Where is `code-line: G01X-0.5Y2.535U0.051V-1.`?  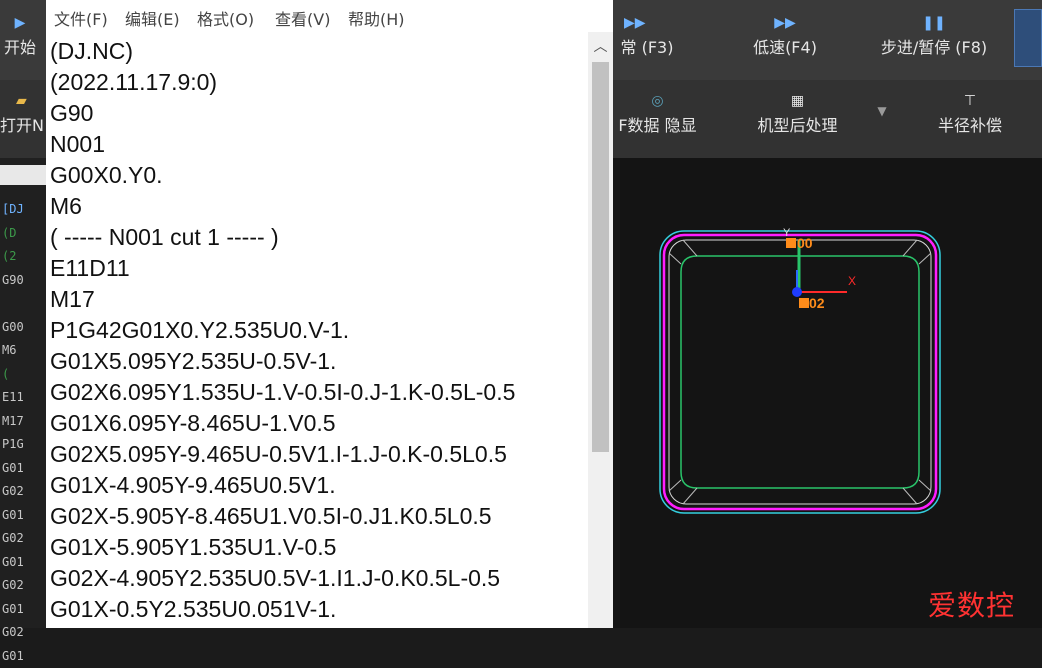 code-line: G01X-0.5Y2.535U0.051V-1. is located at coordinates (282, 609).